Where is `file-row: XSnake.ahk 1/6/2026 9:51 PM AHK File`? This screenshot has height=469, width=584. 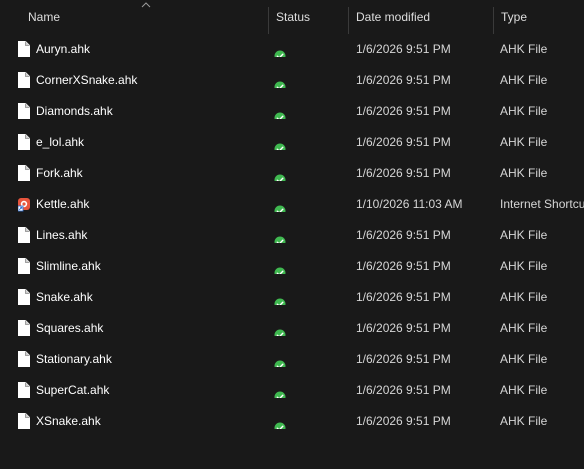
file-row: XSnake.ahk 1/6/2026 9:51 PM AHK File is located at coordinates (292, 421).